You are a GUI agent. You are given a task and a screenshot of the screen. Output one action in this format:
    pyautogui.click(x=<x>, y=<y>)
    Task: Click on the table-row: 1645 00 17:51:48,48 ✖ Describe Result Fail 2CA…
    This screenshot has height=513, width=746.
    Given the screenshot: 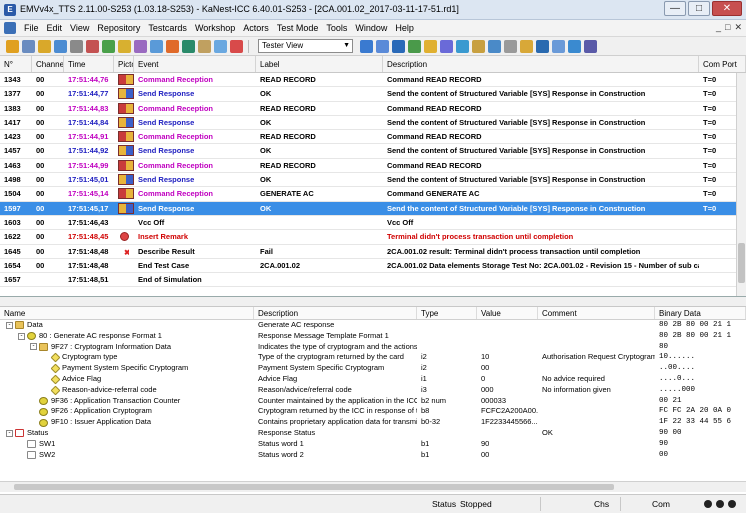 What is the action you would take?
    pyautogui.click(x=368, y=252)
    